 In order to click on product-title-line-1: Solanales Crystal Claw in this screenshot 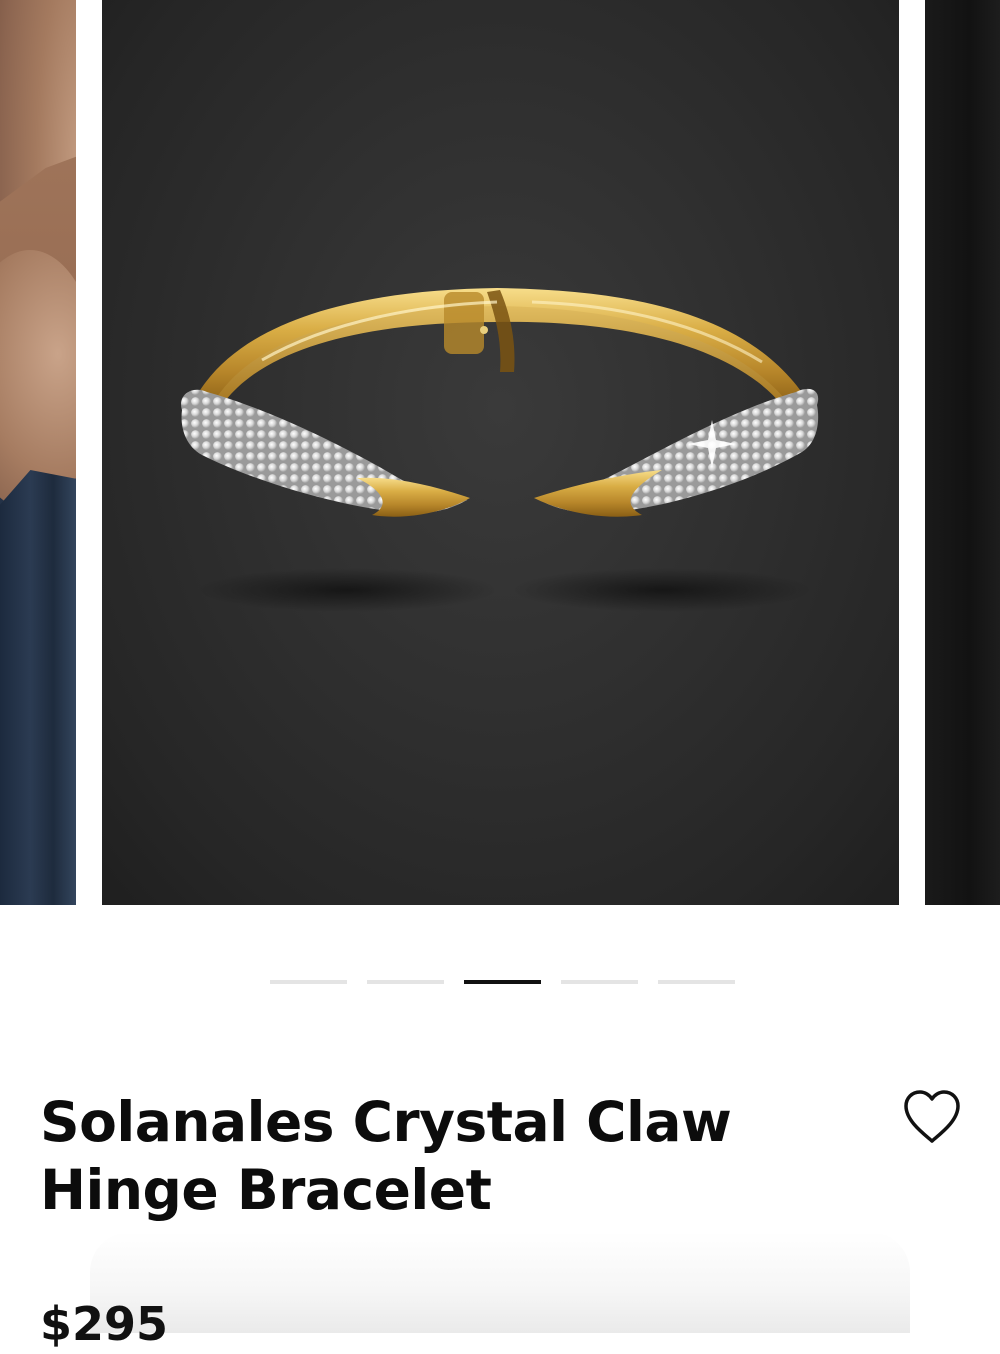, I will do `click(386, 1122)`.